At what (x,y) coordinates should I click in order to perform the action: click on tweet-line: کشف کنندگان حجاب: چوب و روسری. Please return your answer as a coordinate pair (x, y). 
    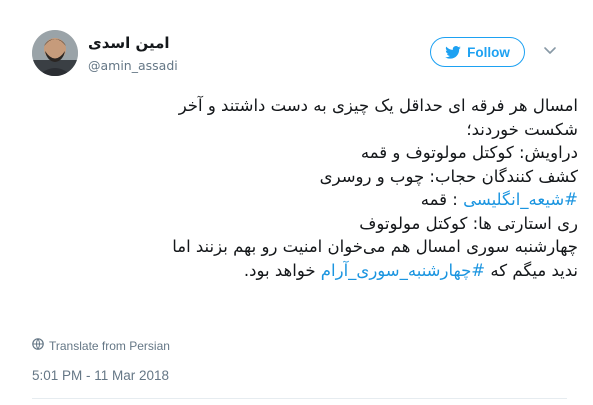
    Looking at the image, I should click on (448, 176).